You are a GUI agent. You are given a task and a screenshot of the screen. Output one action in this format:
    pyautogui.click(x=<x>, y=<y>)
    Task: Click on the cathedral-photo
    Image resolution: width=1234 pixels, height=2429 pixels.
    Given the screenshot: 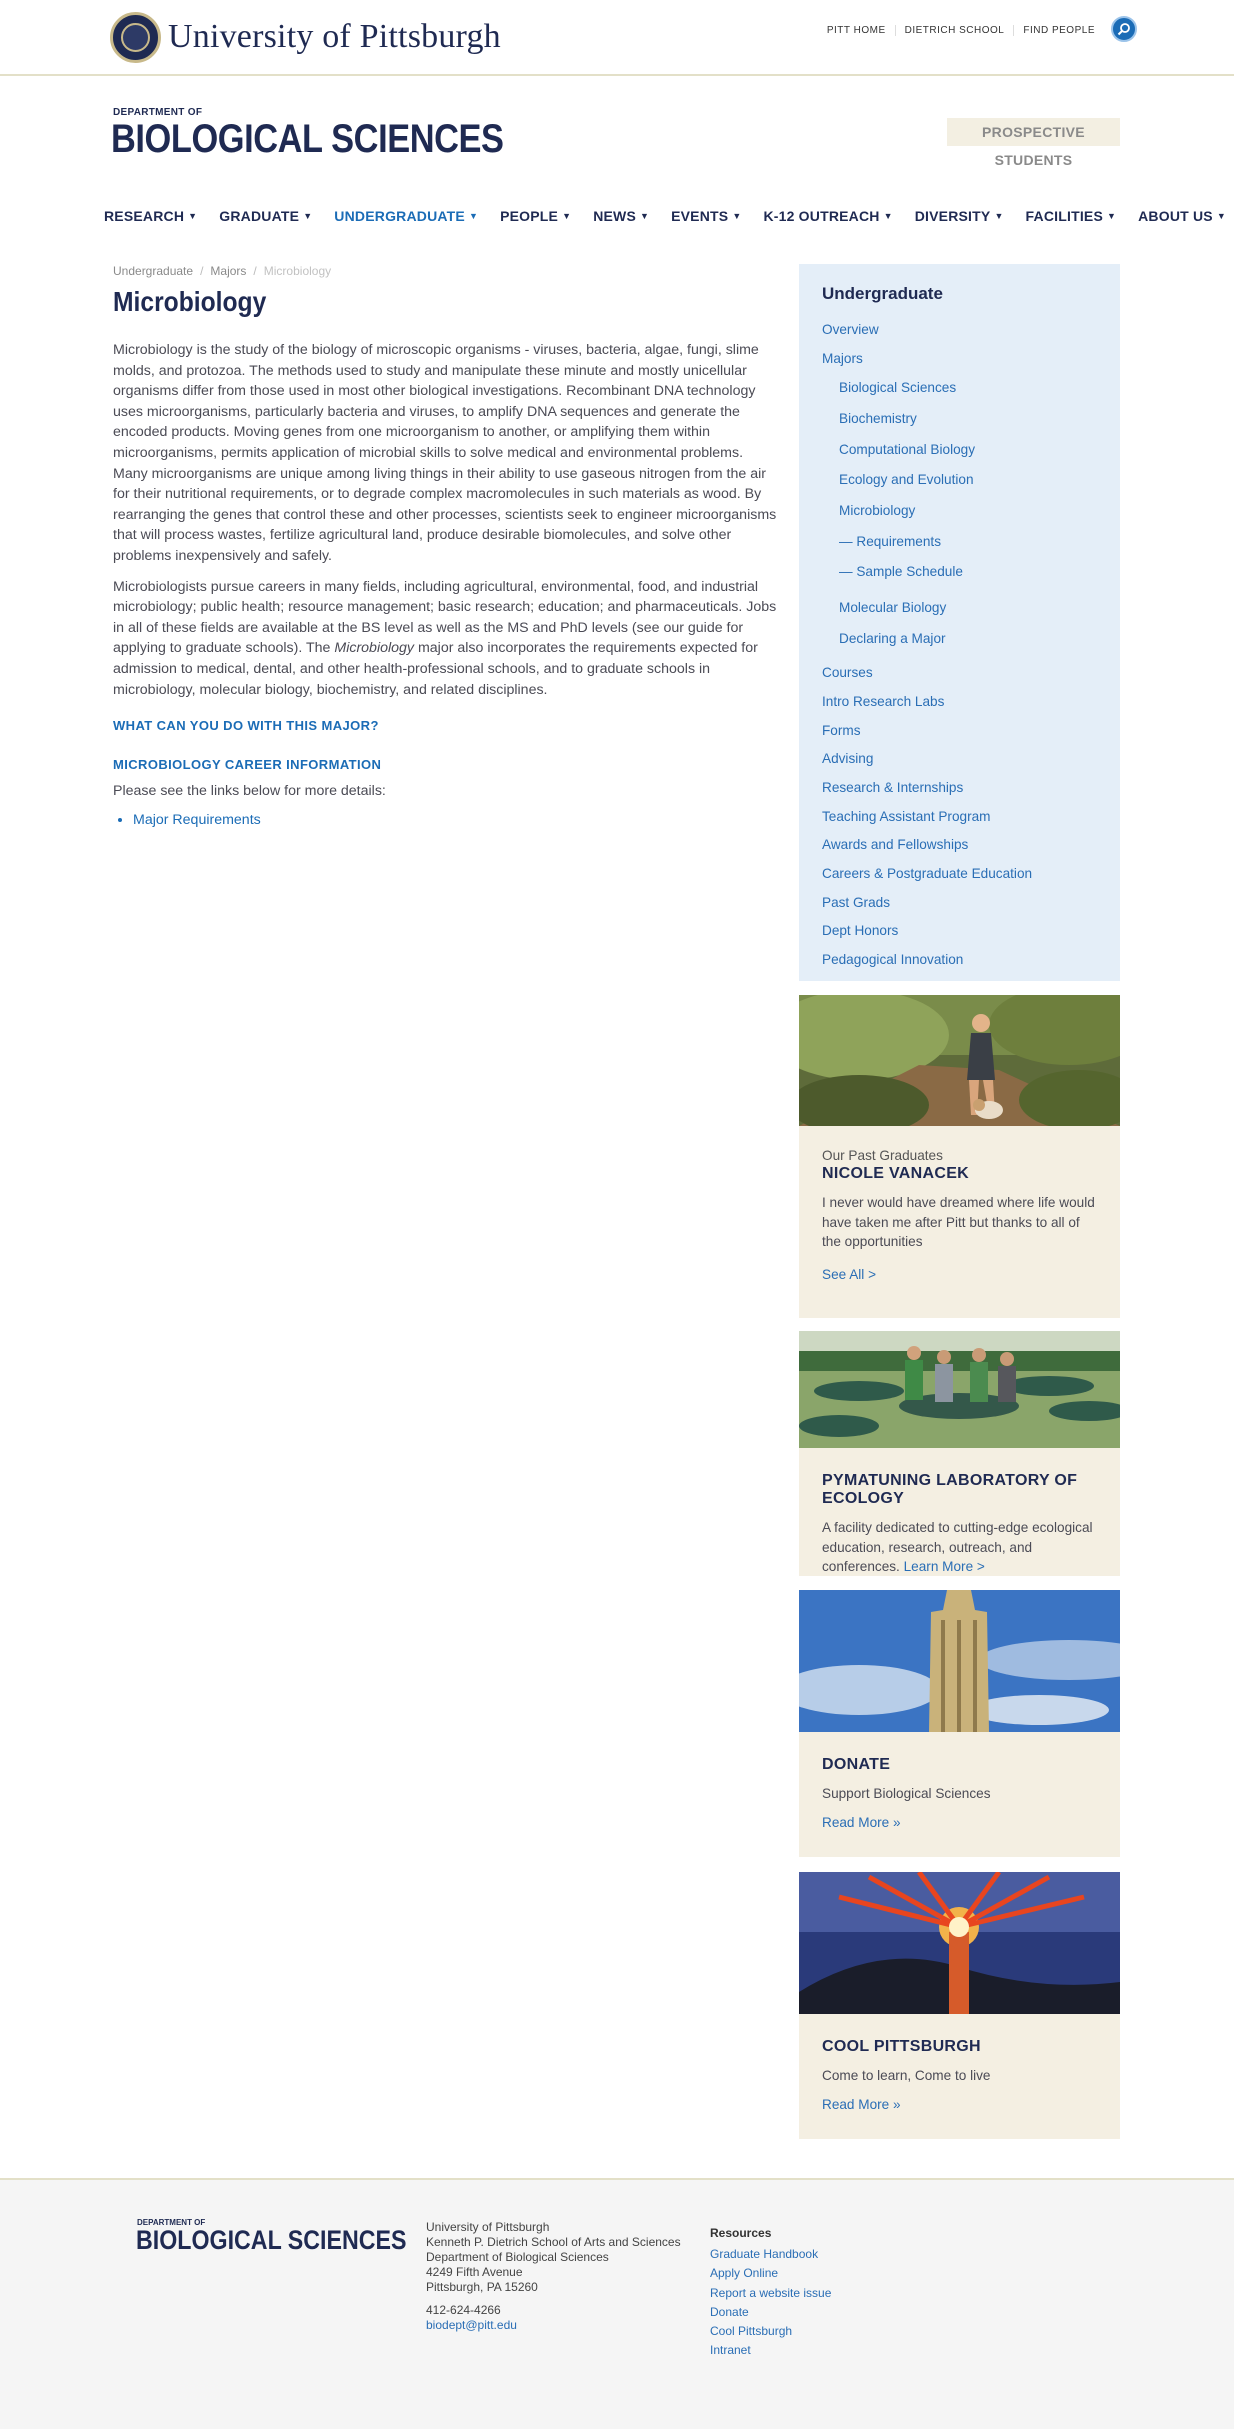 What is the action you would take?
    pyautogui.click(x=959, y=1661)
    